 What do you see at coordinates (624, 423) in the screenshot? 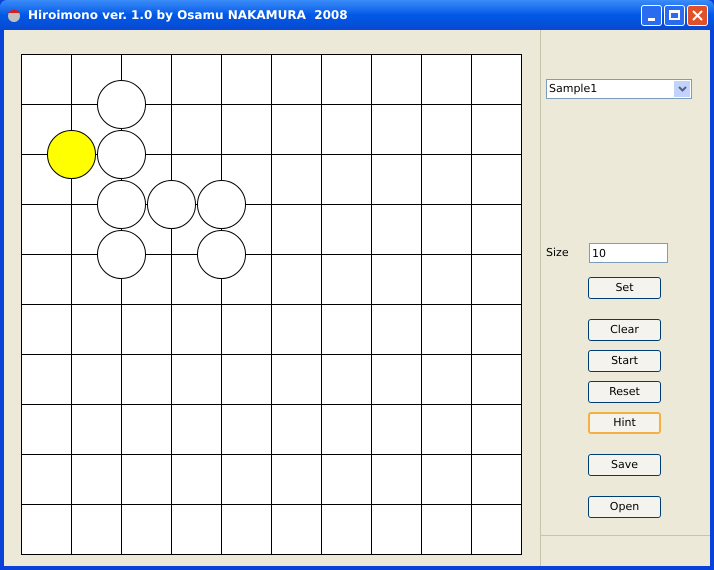
I see `action-button: Hint` at bounding box center [624, 423].